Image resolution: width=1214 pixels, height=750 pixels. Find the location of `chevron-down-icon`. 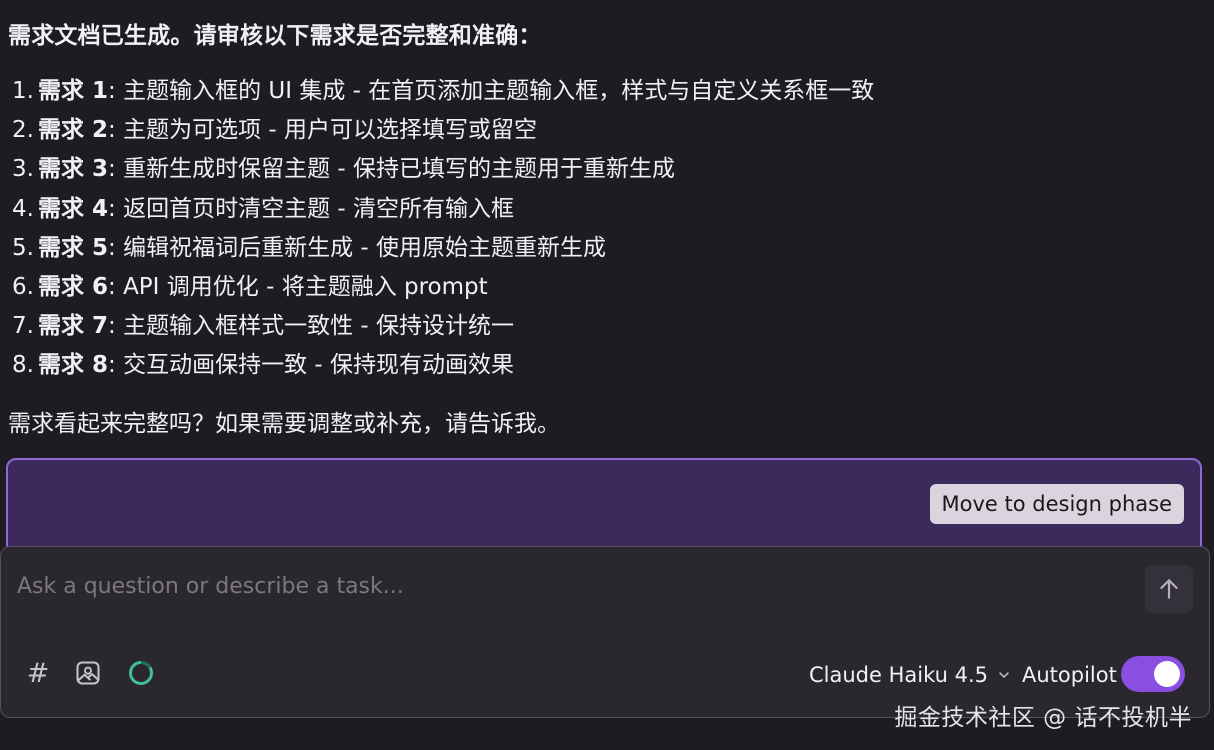

chevron-down-icon is located at coordinates (1004, 675).